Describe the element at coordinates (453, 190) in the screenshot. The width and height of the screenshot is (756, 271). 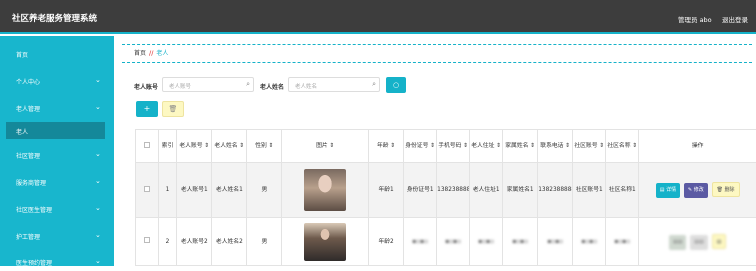
I see `cell-phone: 13823888881` at that location.